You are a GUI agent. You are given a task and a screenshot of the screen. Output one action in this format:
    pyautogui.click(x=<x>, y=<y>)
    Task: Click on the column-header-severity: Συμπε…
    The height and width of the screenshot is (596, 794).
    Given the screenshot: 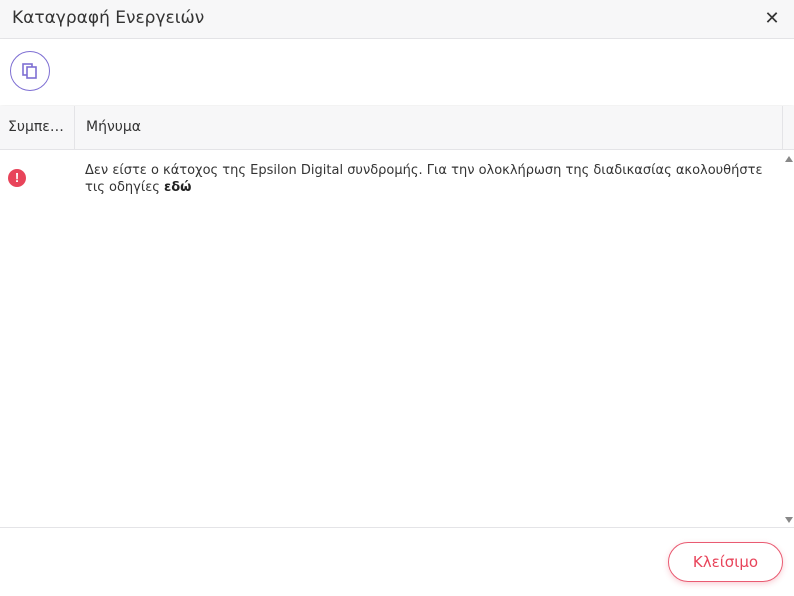 What is the action you would take?
    pyautogui.click(x=37, y=127)
    